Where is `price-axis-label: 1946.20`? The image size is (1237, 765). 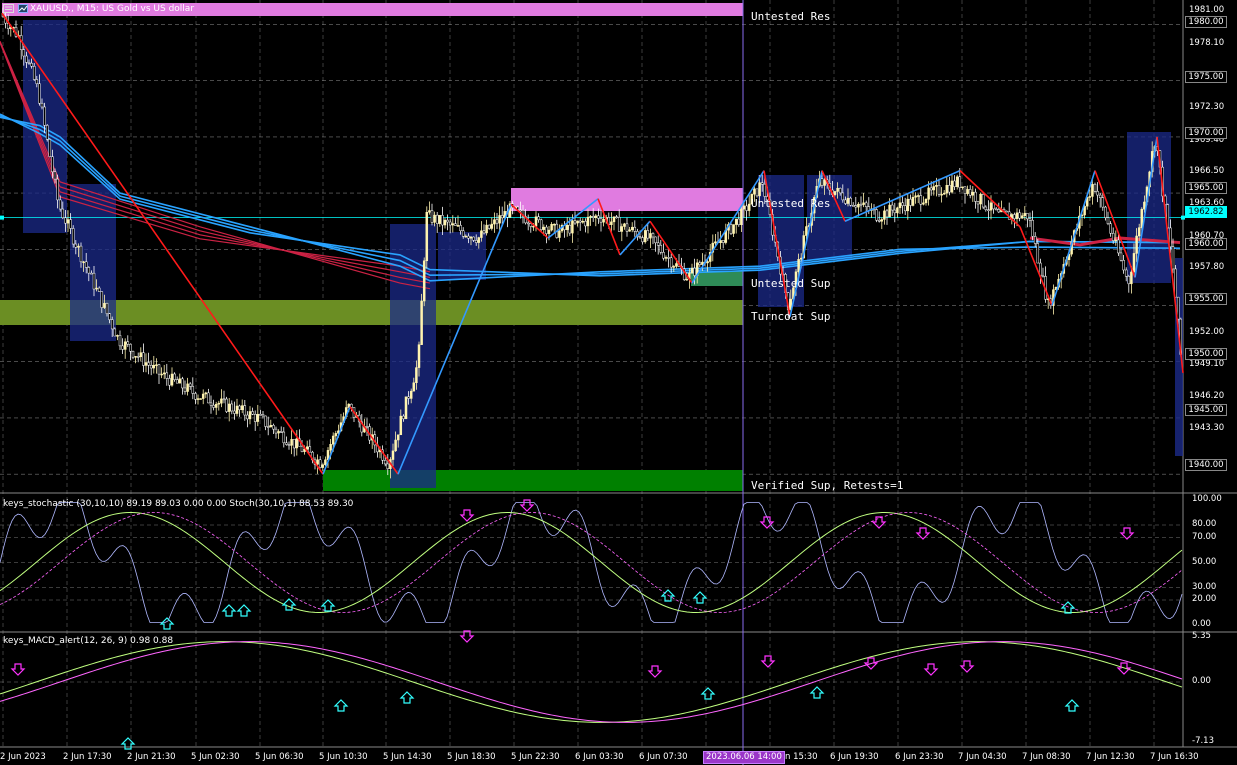
price-axis-label: 1946.20 is located at coordinates (1207, 396).